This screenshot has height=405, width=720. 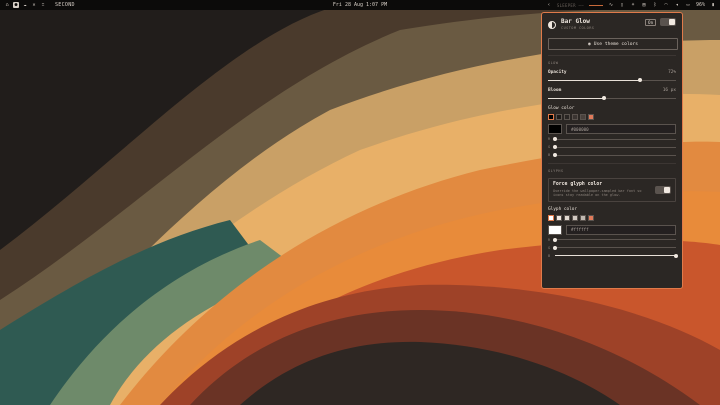 I want to click on glow-color-label: Glow color, so click(x=561, y=108).